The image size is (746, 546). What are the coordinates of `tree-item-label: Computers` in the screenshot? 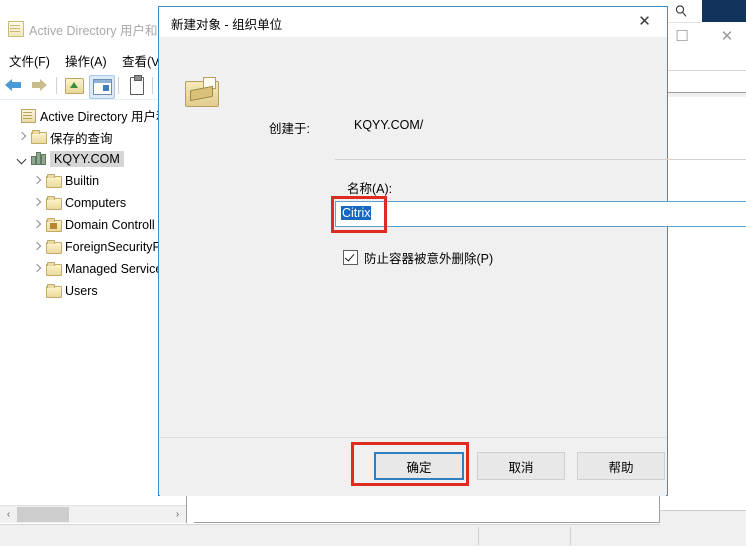 It's located at (96, 203).